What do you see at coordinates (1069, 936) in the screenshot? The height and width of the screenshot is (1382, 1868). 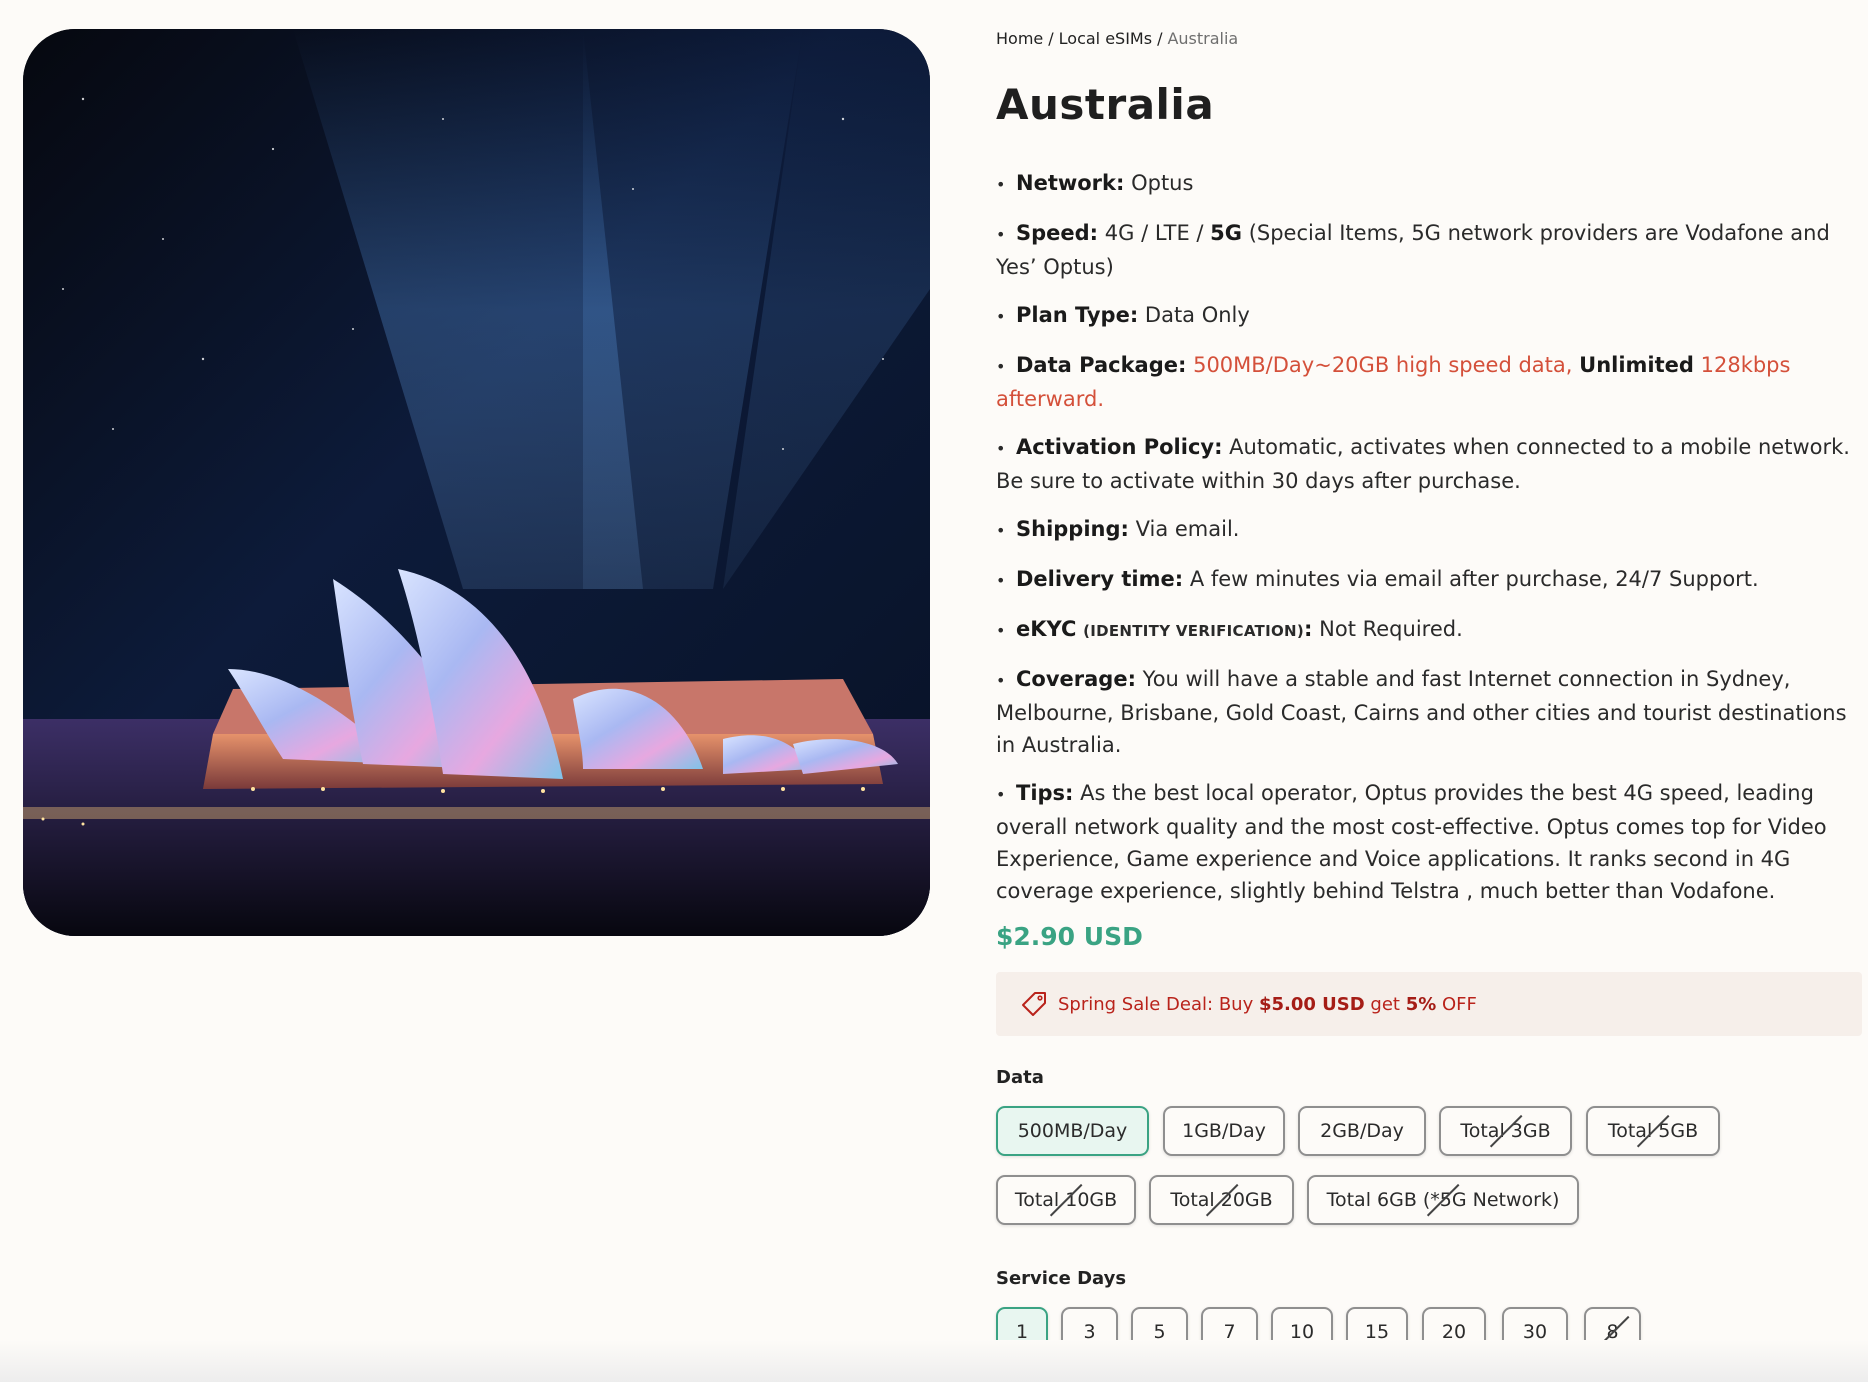 I see `price: $2.90 USD` at bounding box center [1069, 936].